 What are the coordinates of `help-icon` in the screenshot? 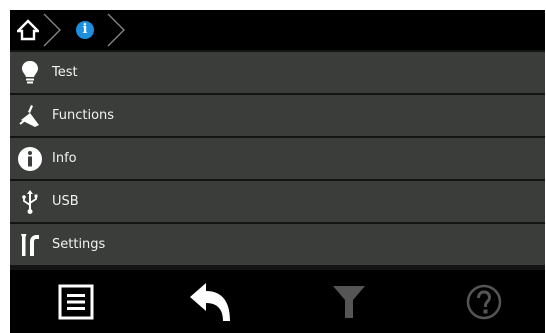 It's located at (484, 301).